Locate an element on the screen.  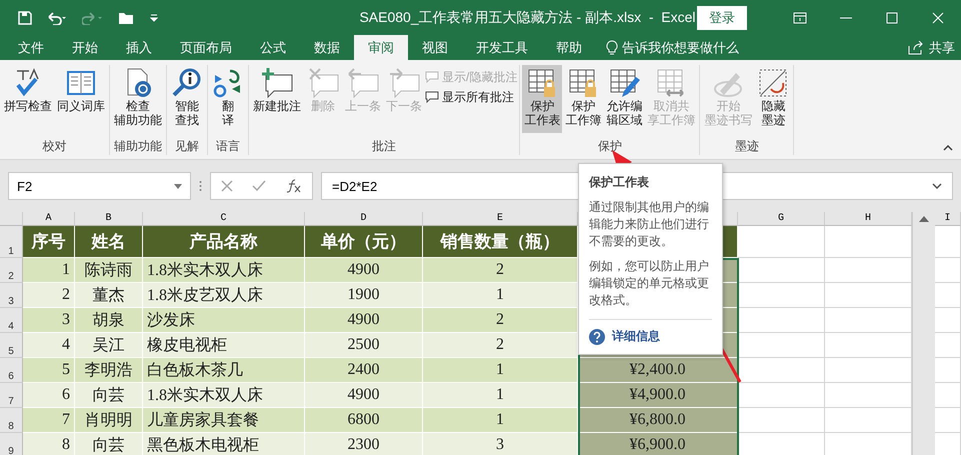
table-cell: 1.8米皮艺双人床 is located at coordinates (224, 295).